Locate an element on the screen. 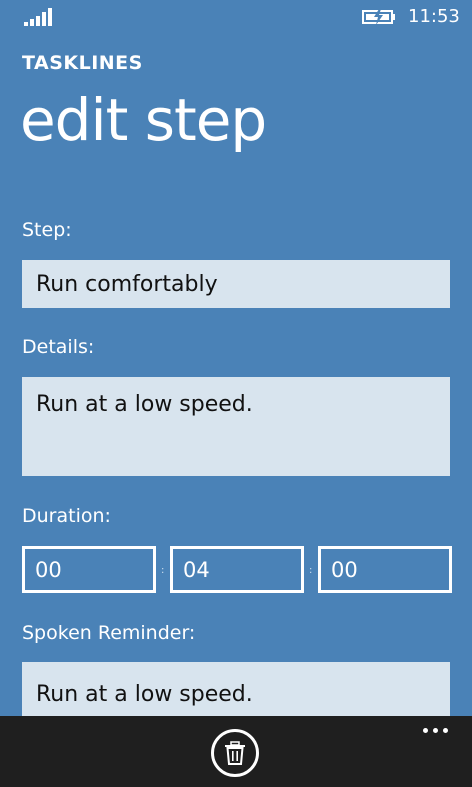 Image resolution: width=472 pixels, height=787 pixels. signal-strength-icon is located at coordinates (39, 17).